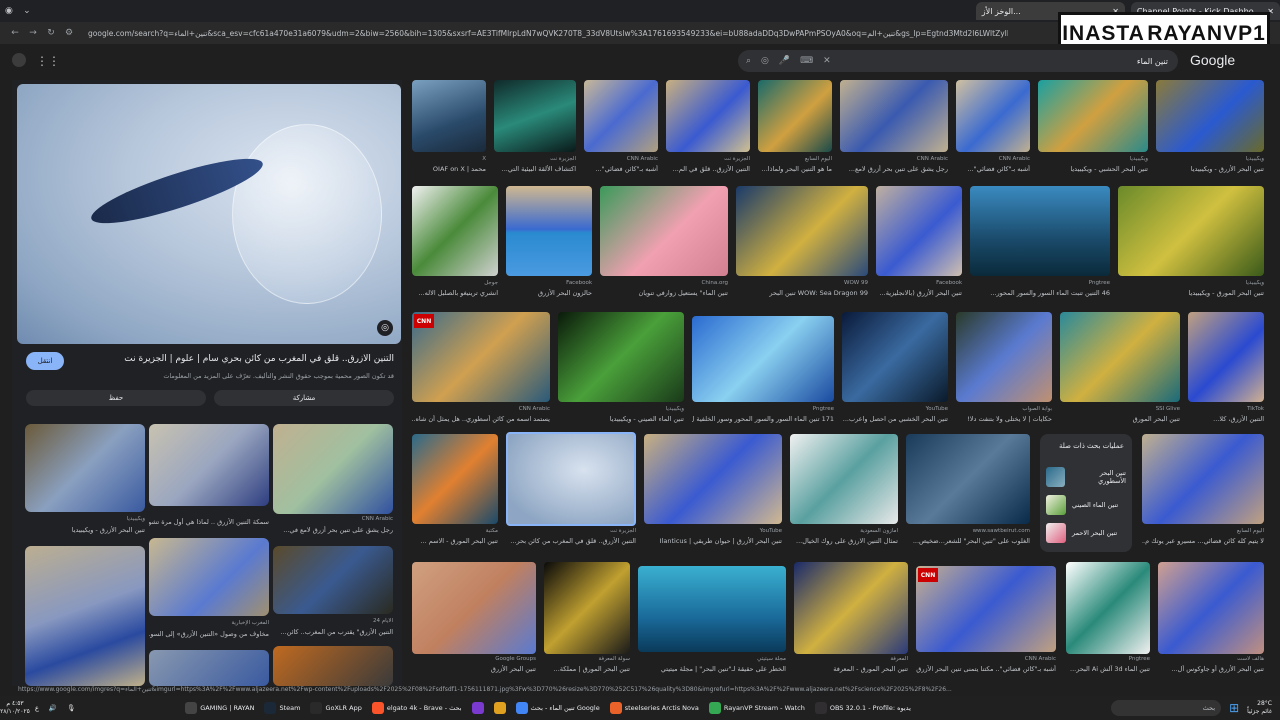  Describe the element at coordinates (385, 328) in the screenshot. I see `lens-search-icon: ◎` at that location.